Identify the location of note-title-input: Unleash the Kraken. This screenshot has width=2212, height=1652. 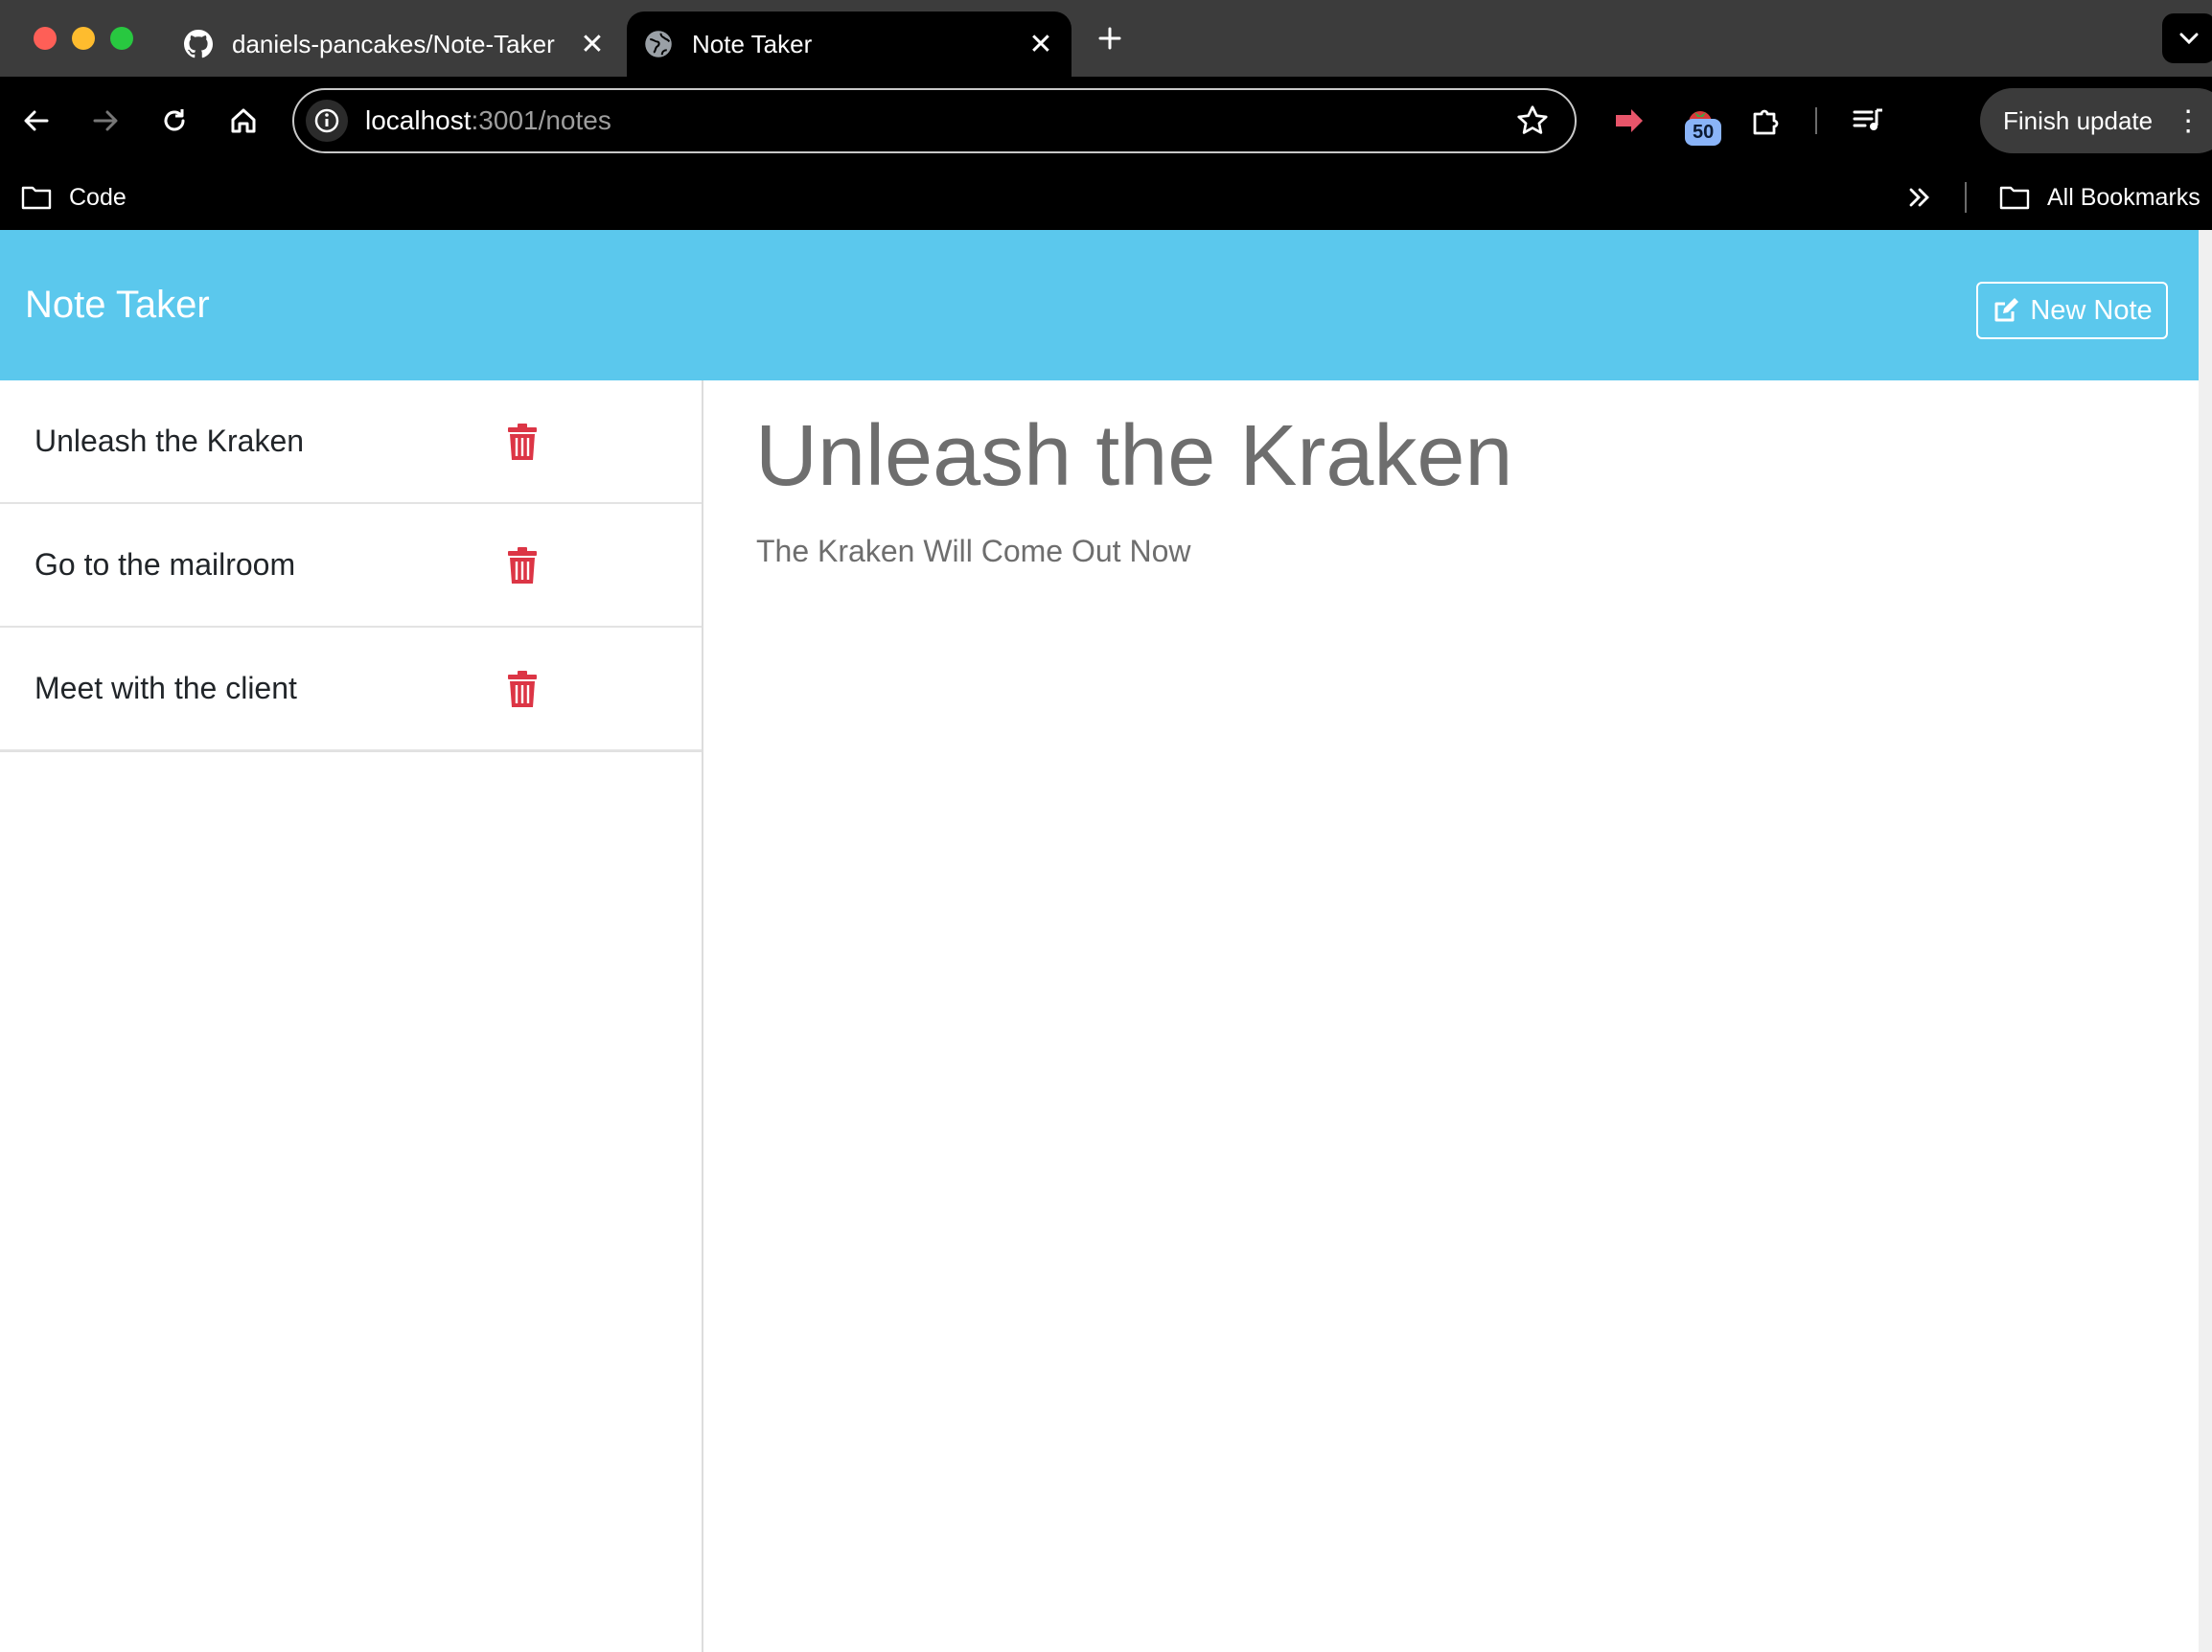
(1134, 456).